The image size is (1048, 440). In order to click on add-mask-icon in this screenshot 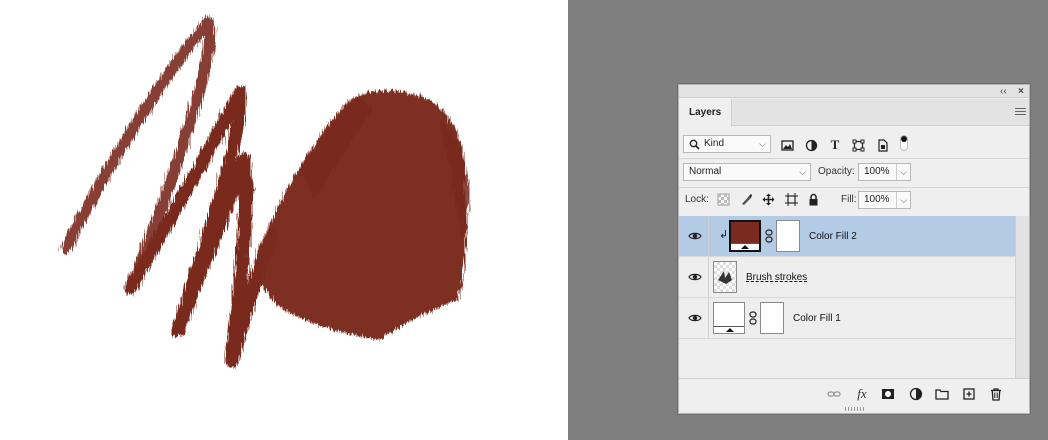, I will do `click(888, 394)`.